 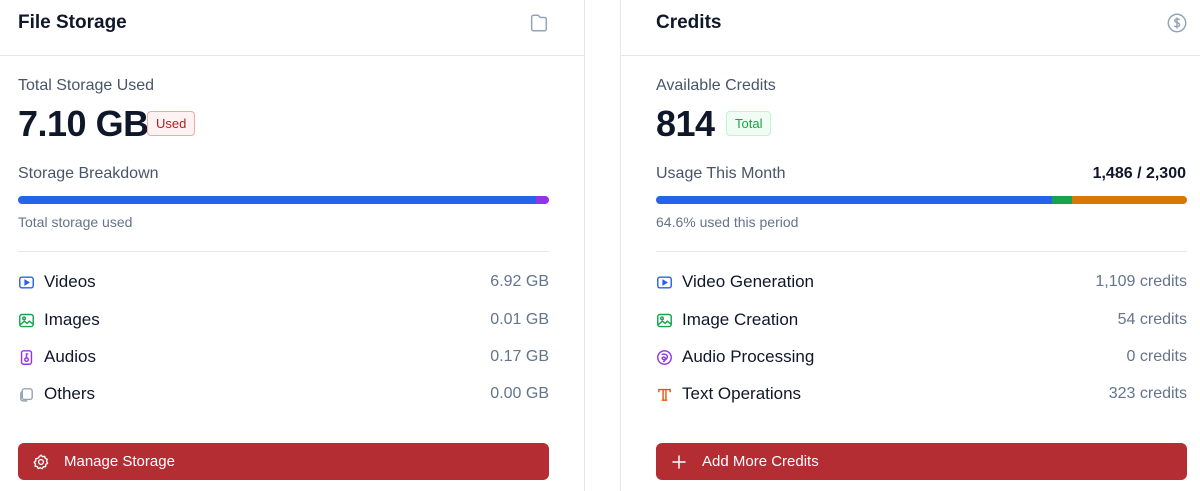 I want to click on file-storage-title: File Storage, so click(x=72, y=22).